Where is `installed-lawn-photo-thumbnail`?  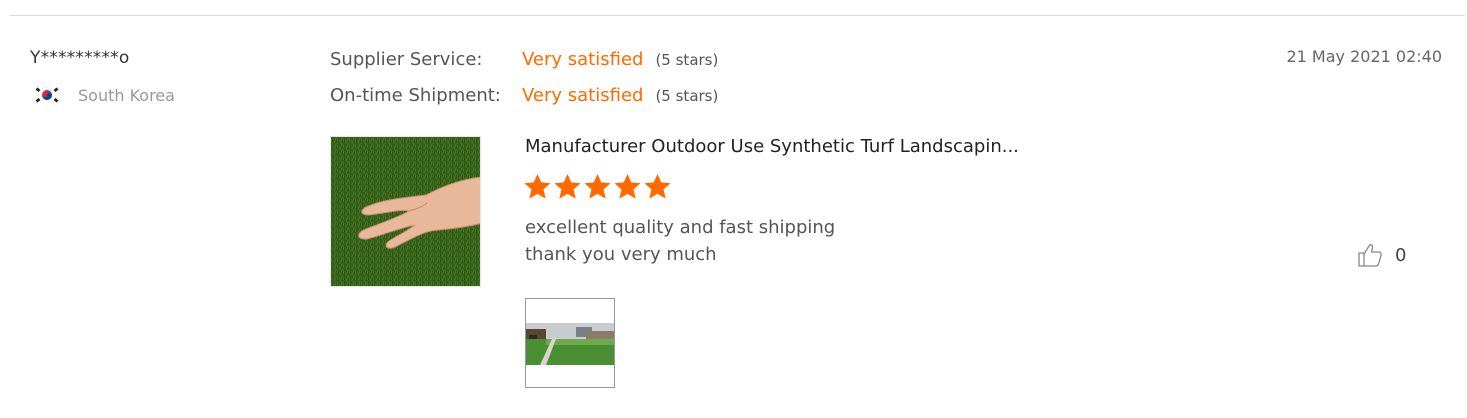 installed-lawn-photo-thumbnail is located at coordinates (570, 343).